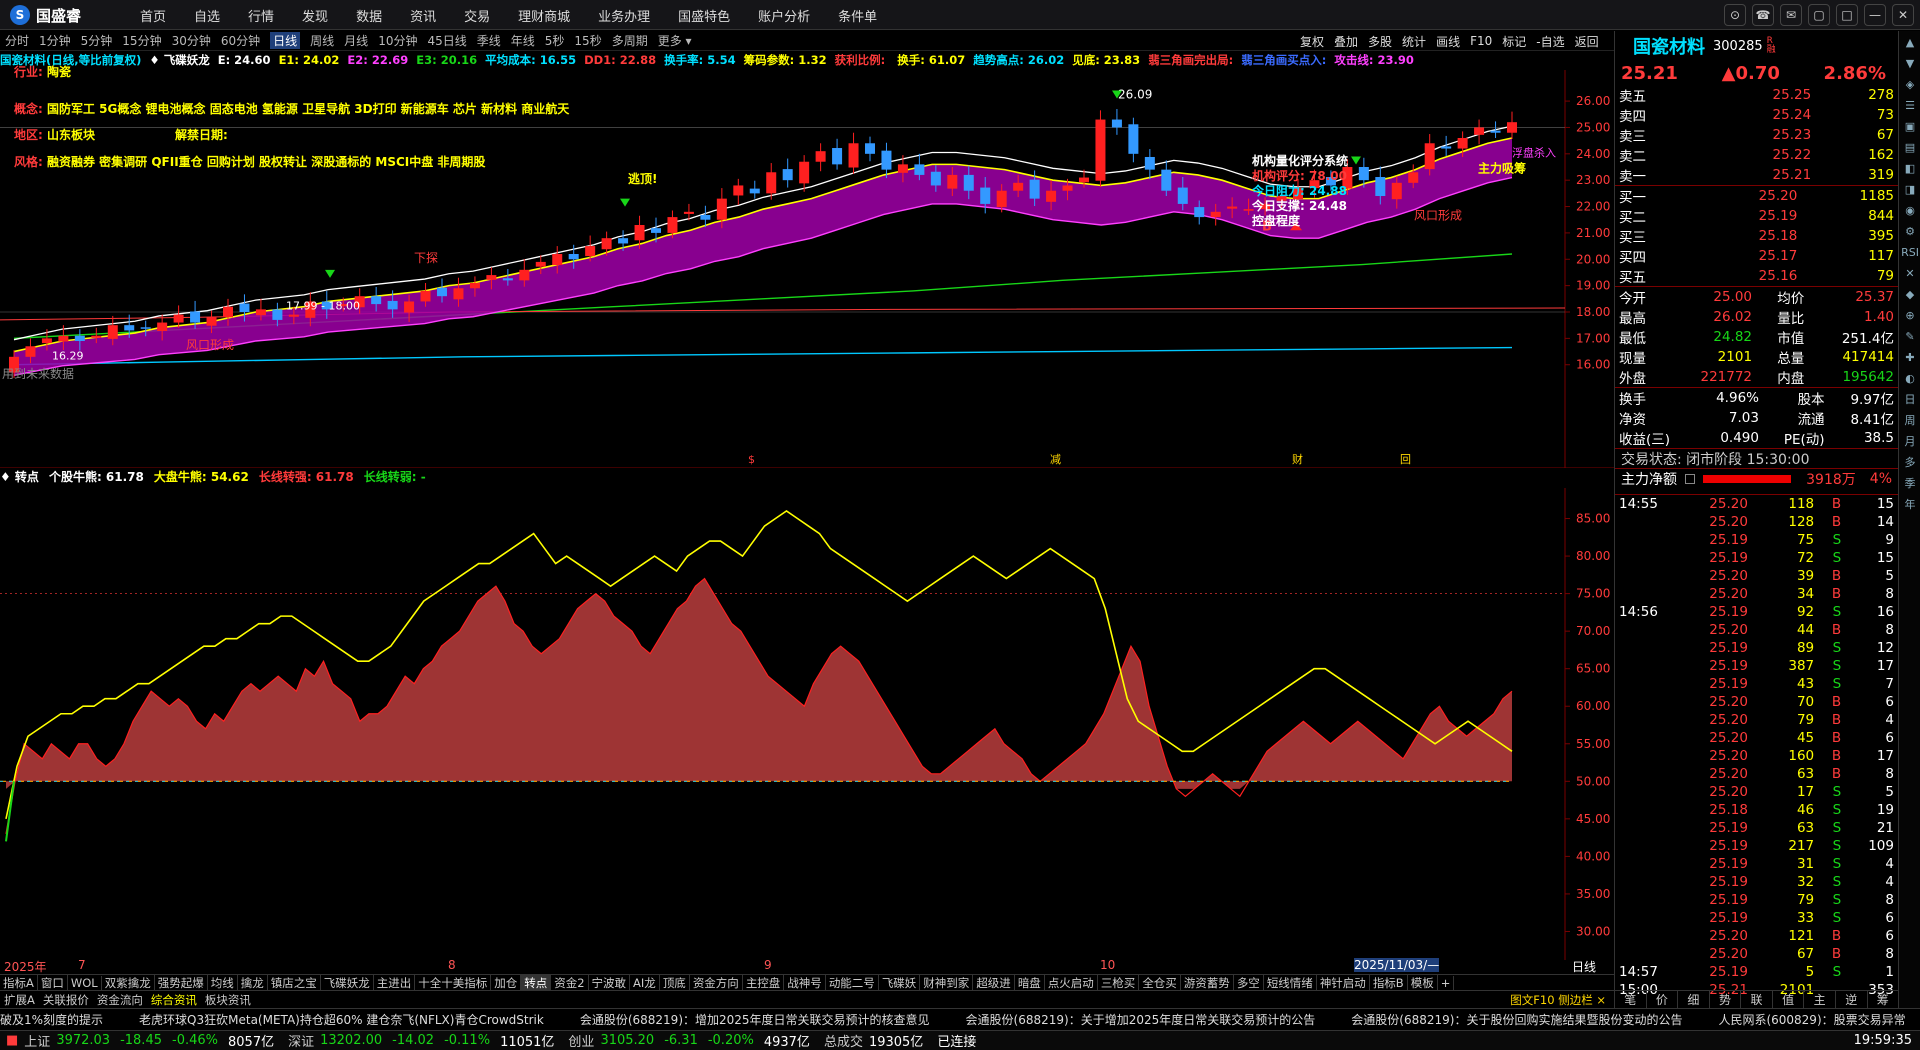 Image resolution: width=1920 pixels, height=1050 pixels. Describe the element at coordinates (1910, 357) in the screenshot. I see `side-tool-icon: ✚` at that location.